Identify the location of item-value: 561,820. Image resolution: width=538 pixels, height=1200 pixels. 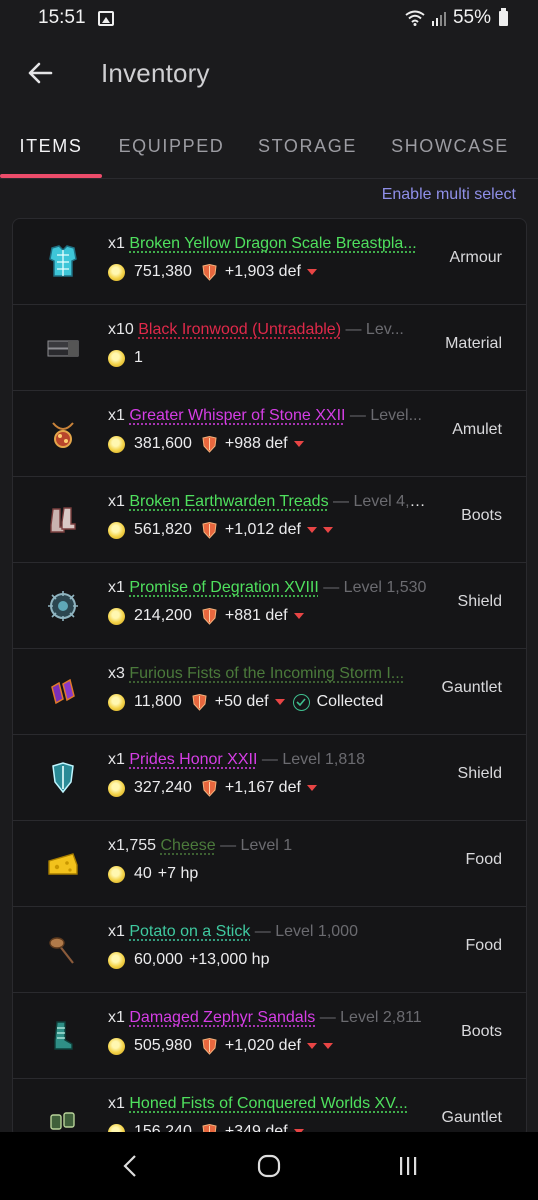
(163, 529).